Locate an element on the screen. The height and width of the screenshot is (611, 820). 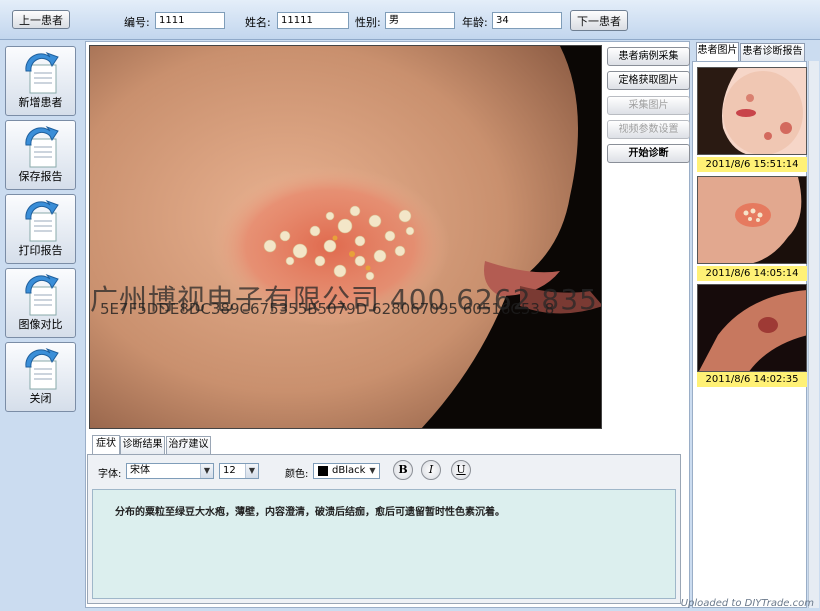
age-label: 年龄: is located at coordinates (475, 22).